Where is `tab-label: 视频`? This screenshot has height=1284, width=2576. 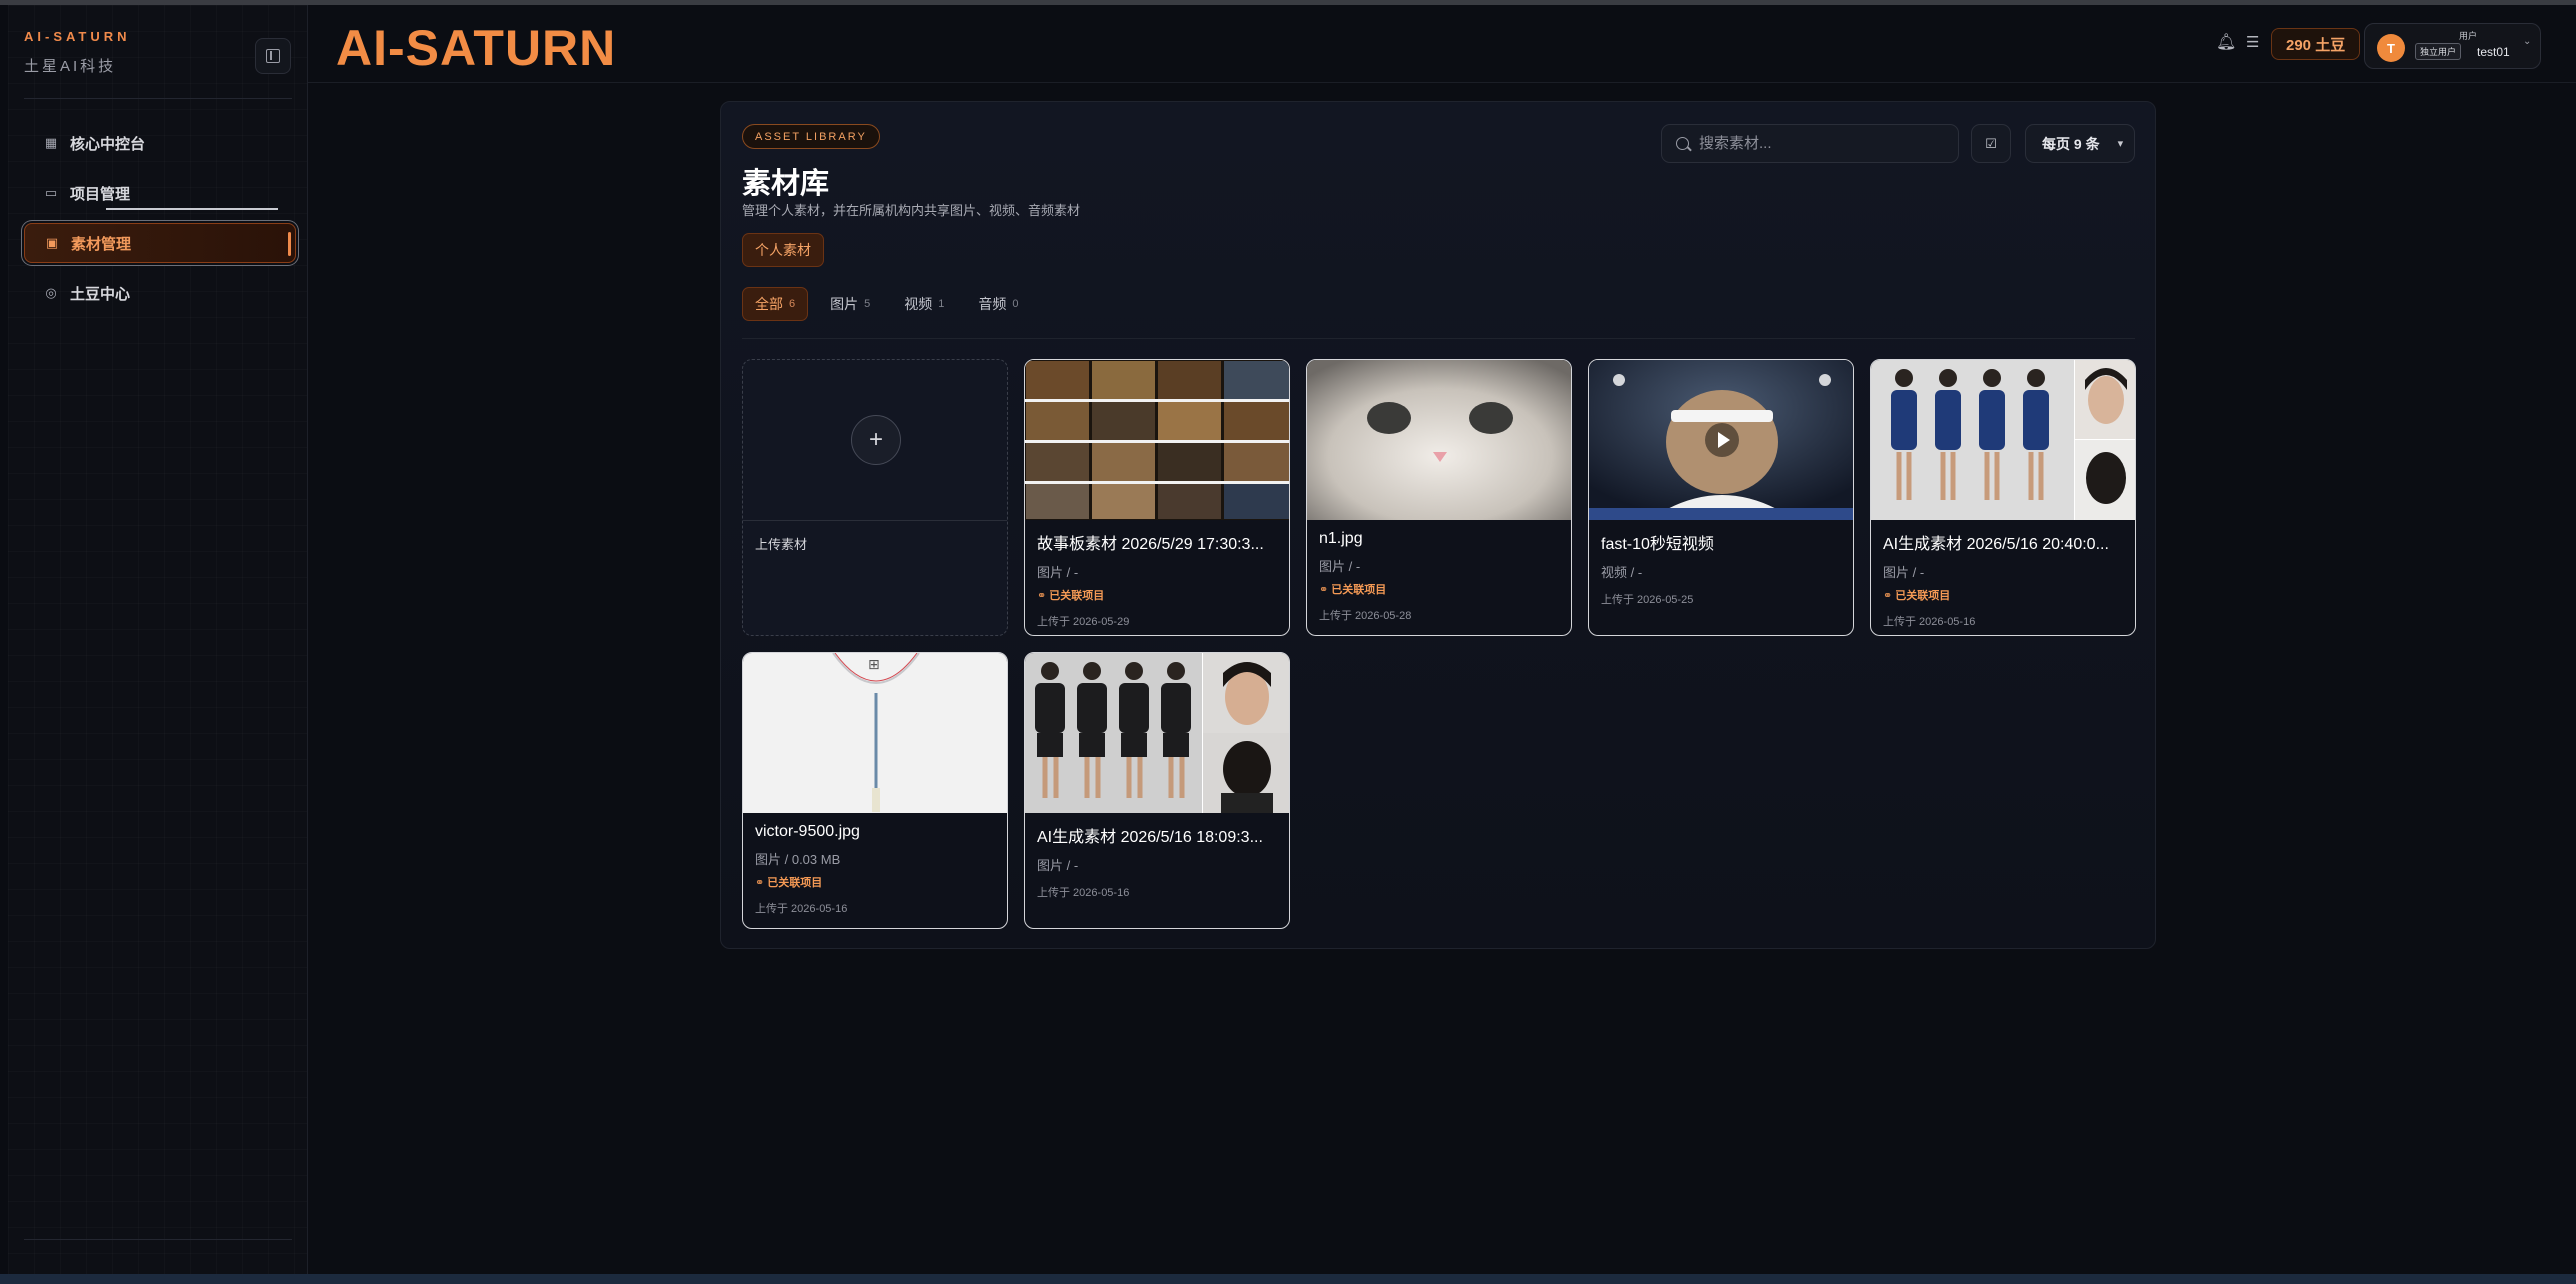 tab-label: 视频 is located at coordinates (918, 304).